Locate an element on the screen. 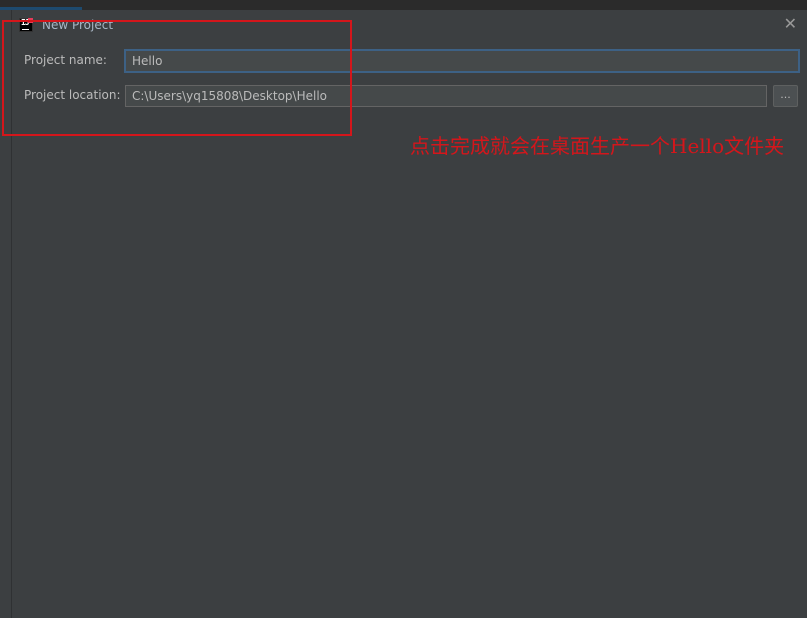 This screenshot has height=618, width=807. background-window-strip is located at coordinates (403, 5).